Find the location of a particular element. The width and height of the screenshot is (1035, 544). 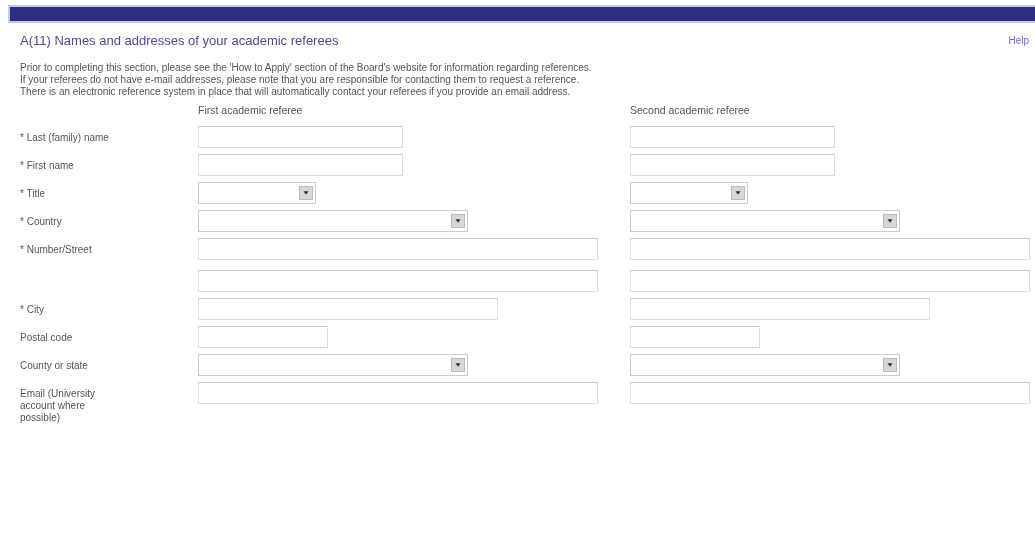

field-label: * City is located at coordinates (32, 309).